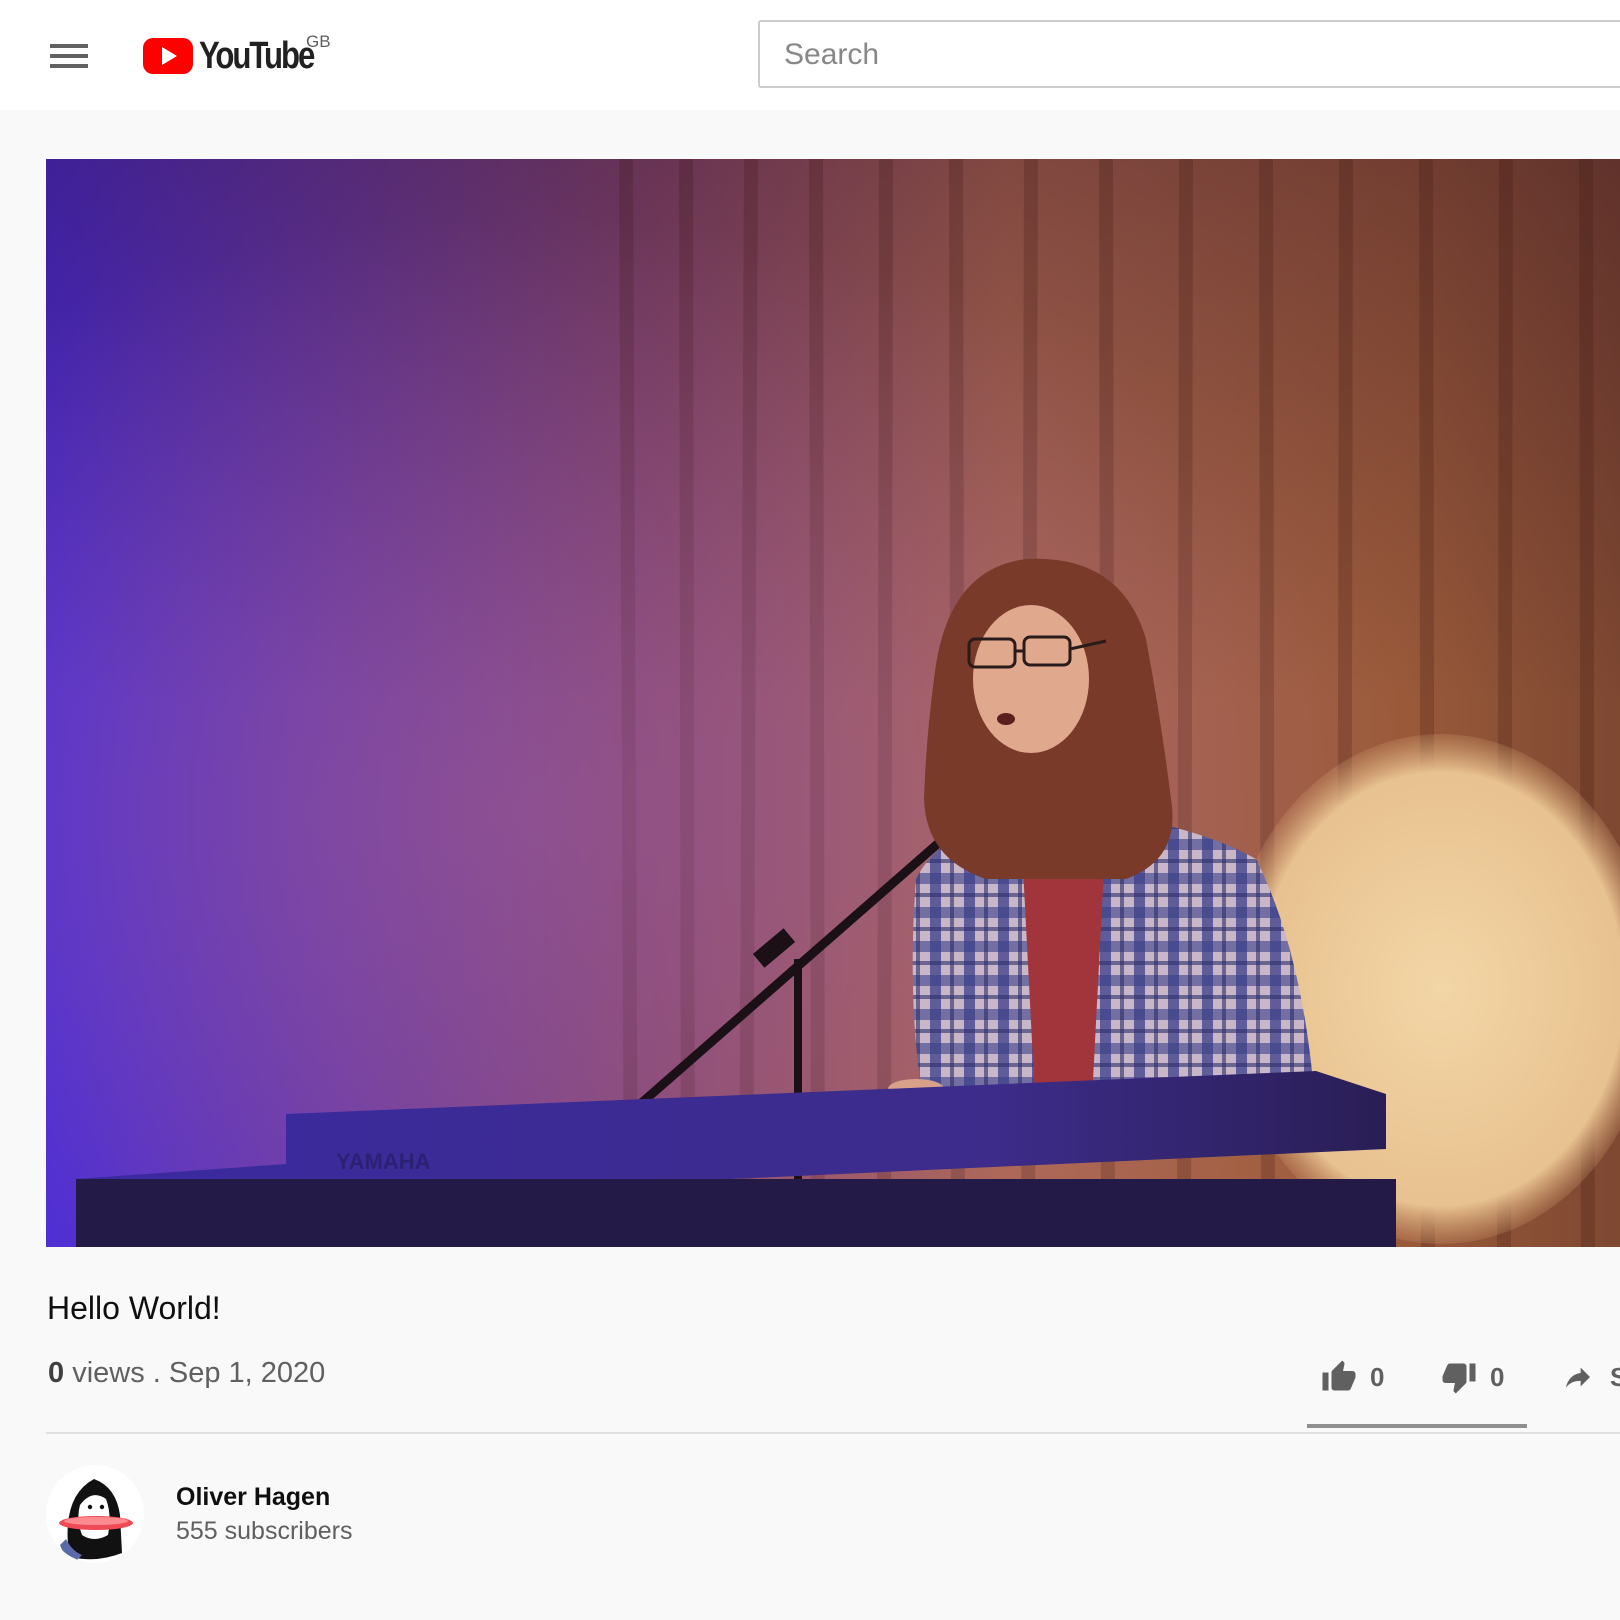 The height and width of the screenshot is (1620, 1620). What do you see at coordinates (168, 56) in the screenshot?
I see `youtube-play-icon` at bounding box center [168, 56].